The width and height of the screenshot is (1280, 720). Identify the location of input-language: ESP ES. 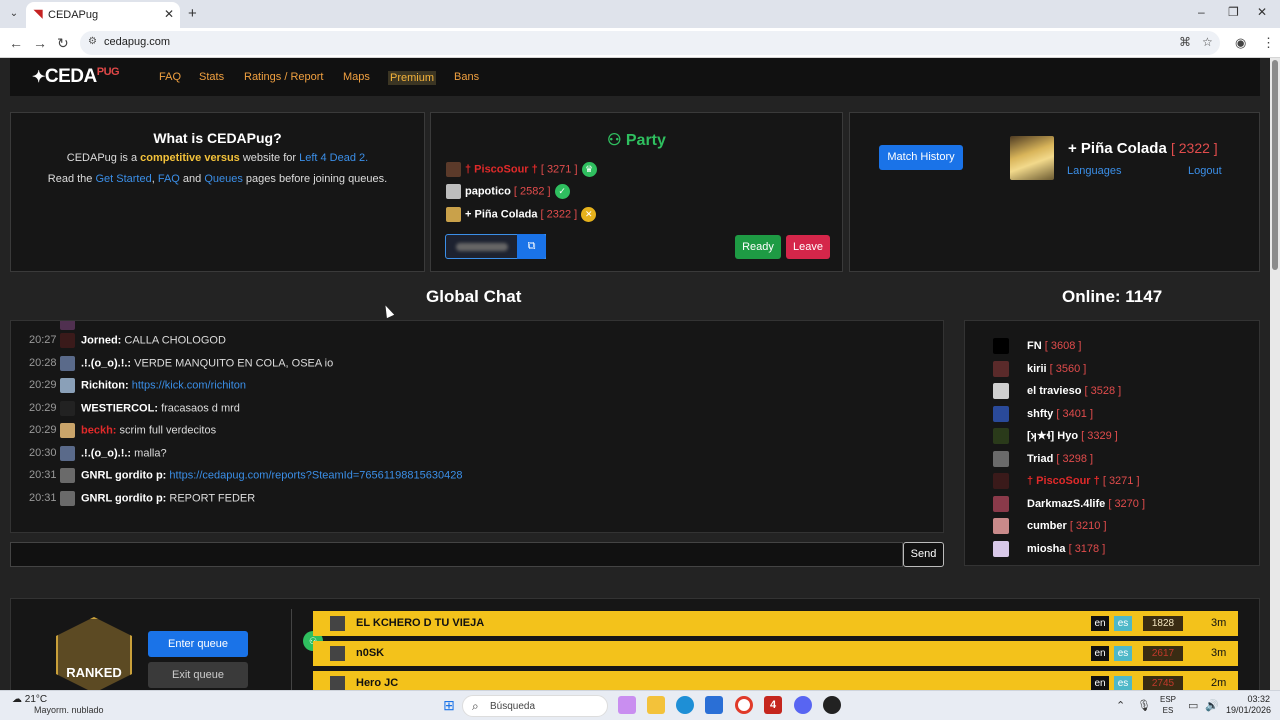
(1168, 705).